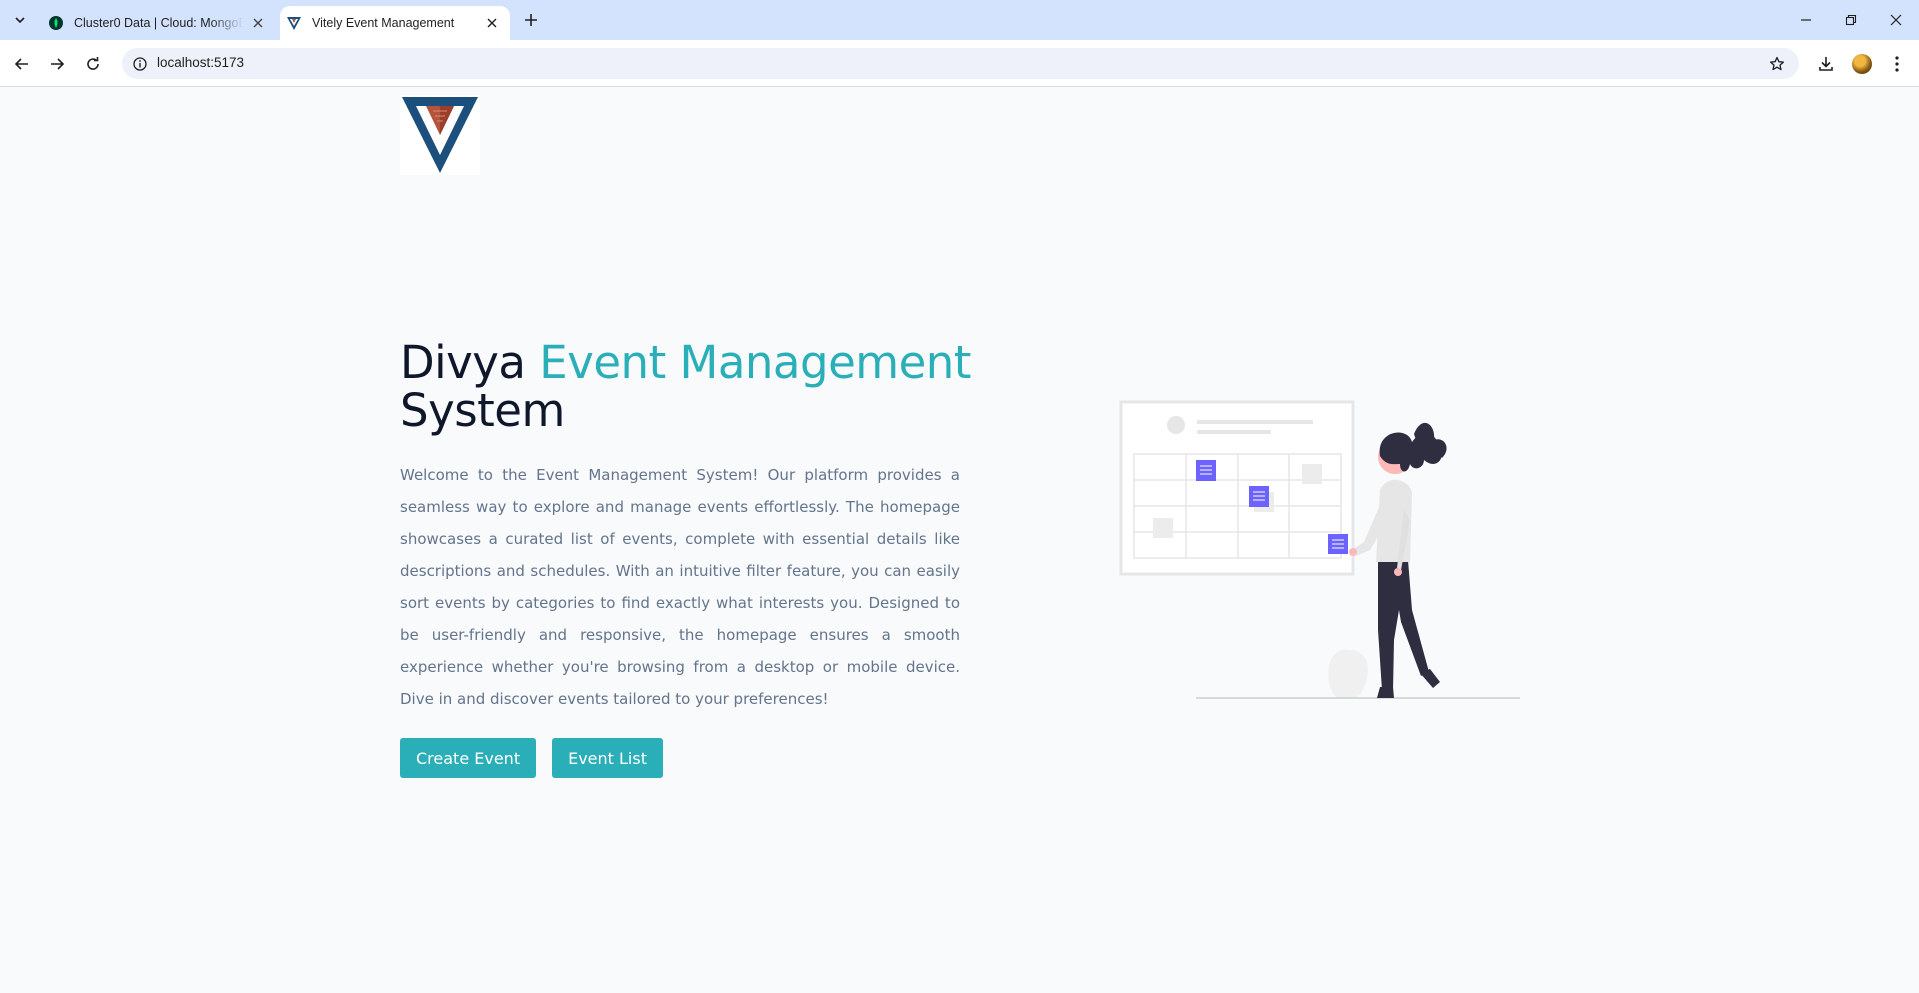 The image size is (1919, 993). I want to click on site-logo, so click(440, 135).